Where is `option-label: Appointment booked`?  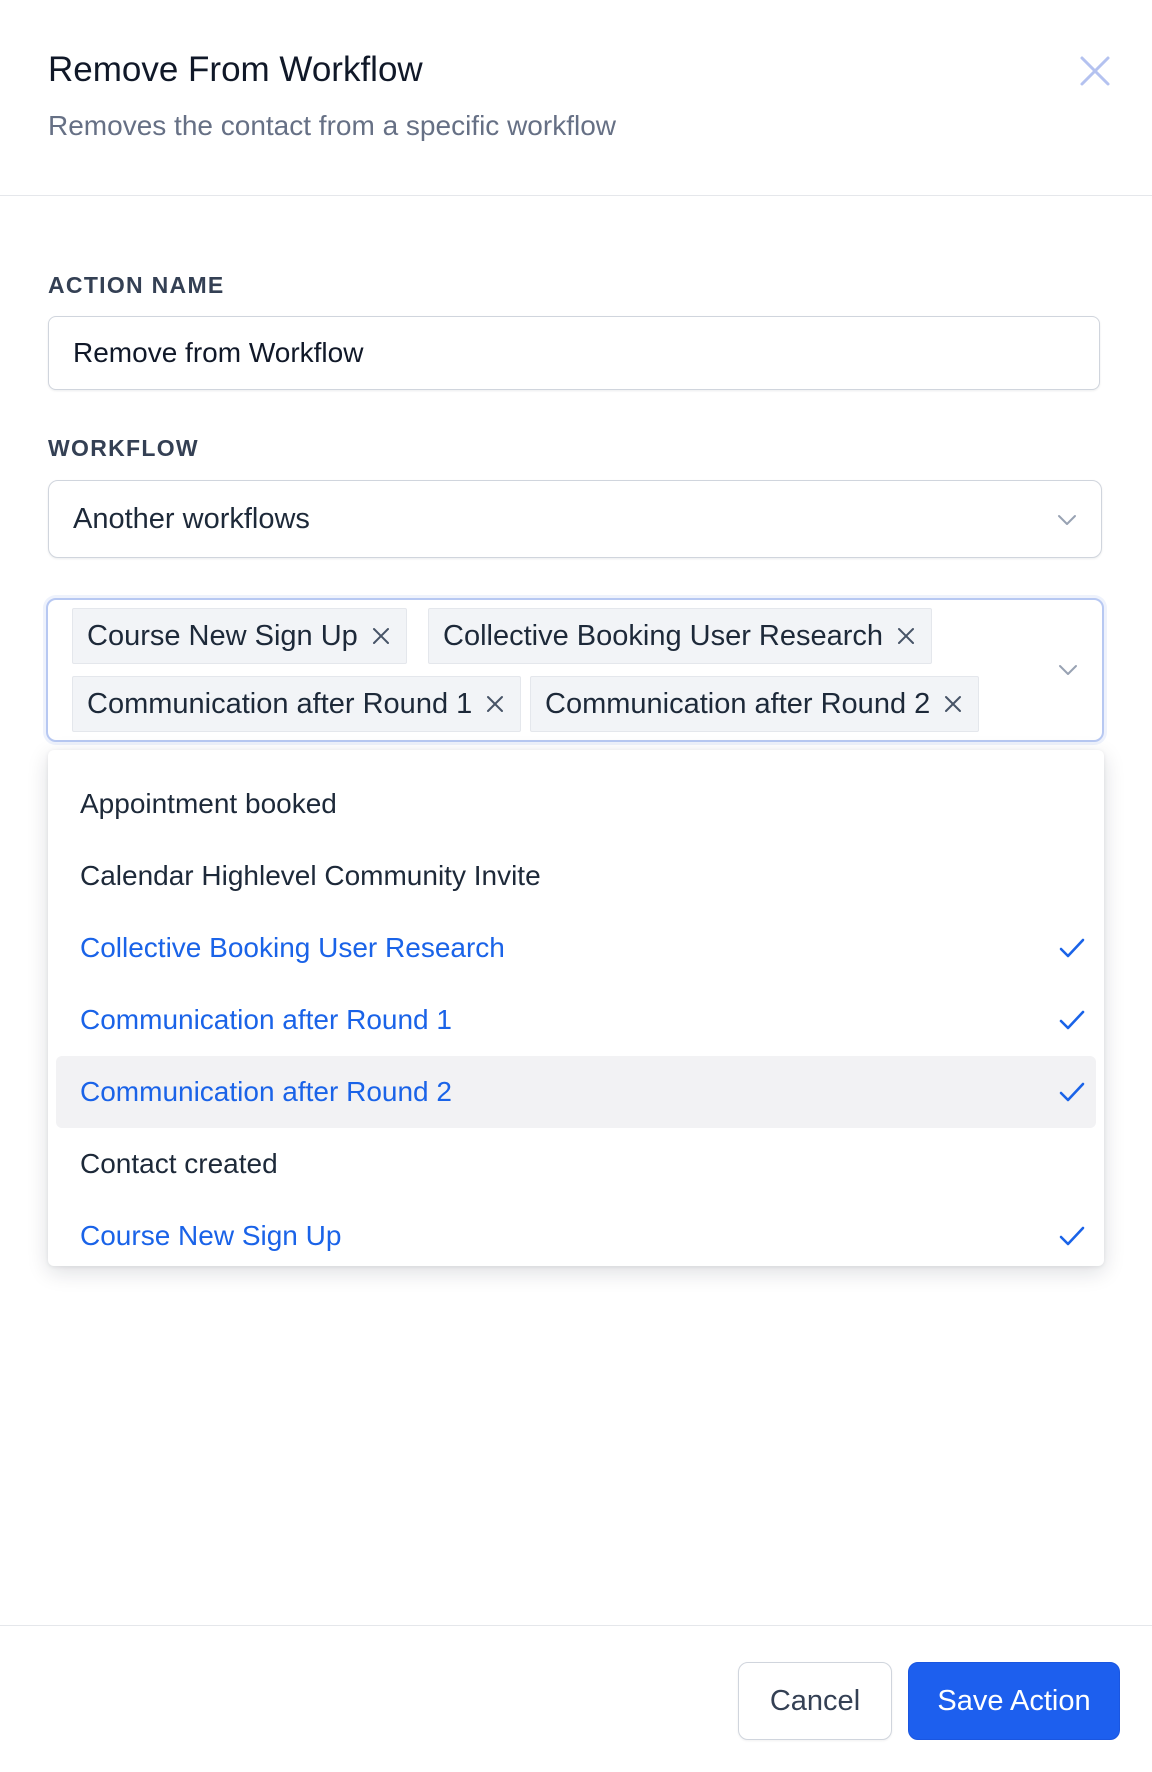 option-label: Appointment booked is located at coordinates (208, 803).